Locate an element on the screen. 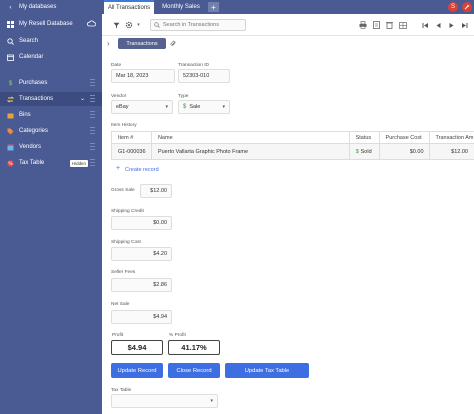 The width and height of the screenshot is (474, 414). grid-icon is located at coordinates (10, 24).